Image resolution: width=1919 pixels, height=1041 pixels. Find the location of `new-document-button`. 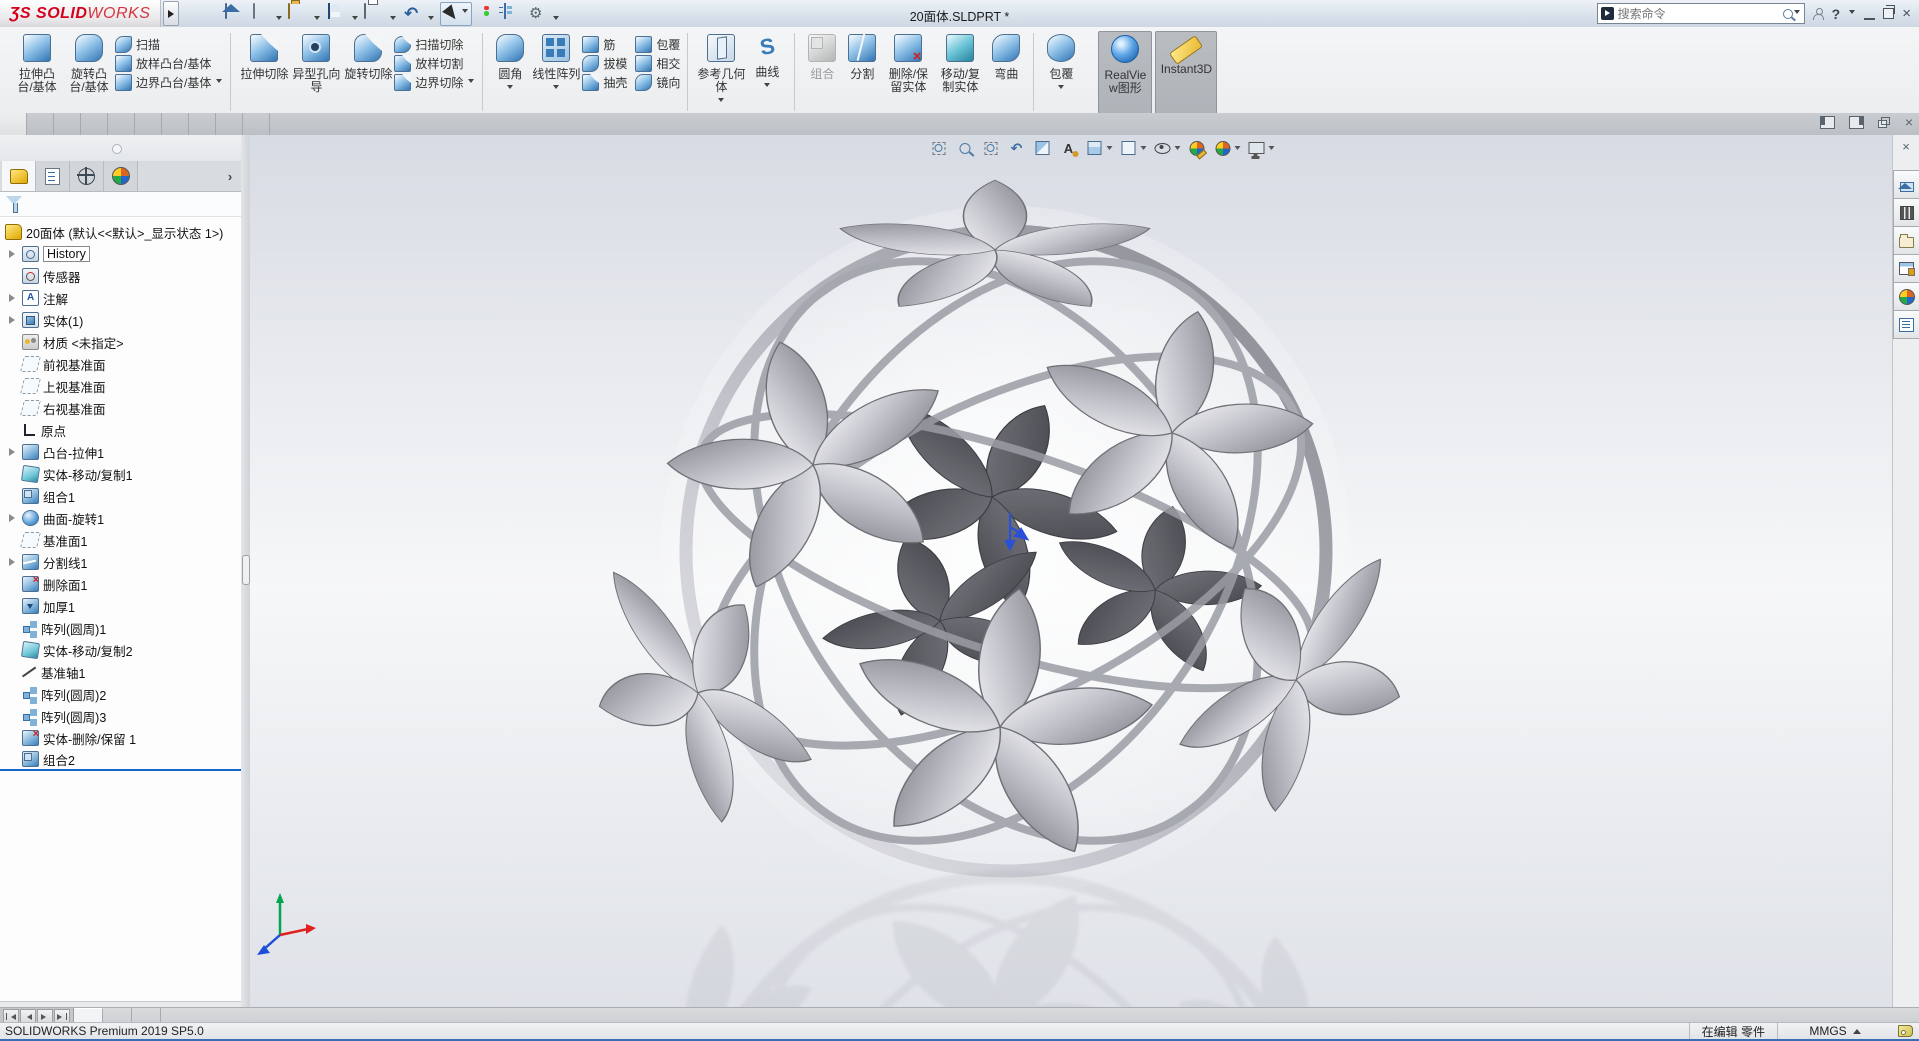

new-document-button is located at coordinates (260, 13).